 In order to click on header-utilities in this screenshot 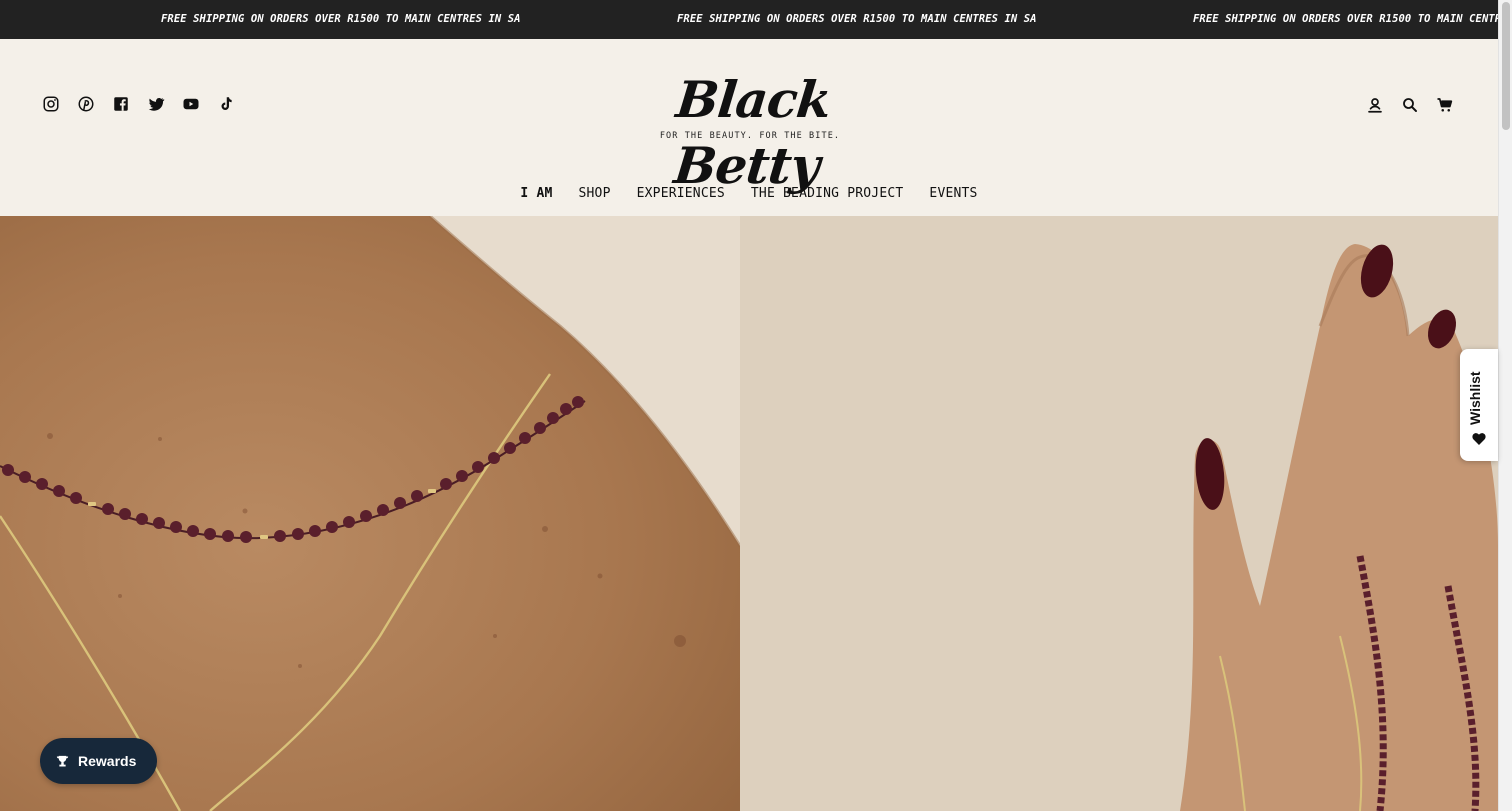, I will do `click(1410, 105)`.